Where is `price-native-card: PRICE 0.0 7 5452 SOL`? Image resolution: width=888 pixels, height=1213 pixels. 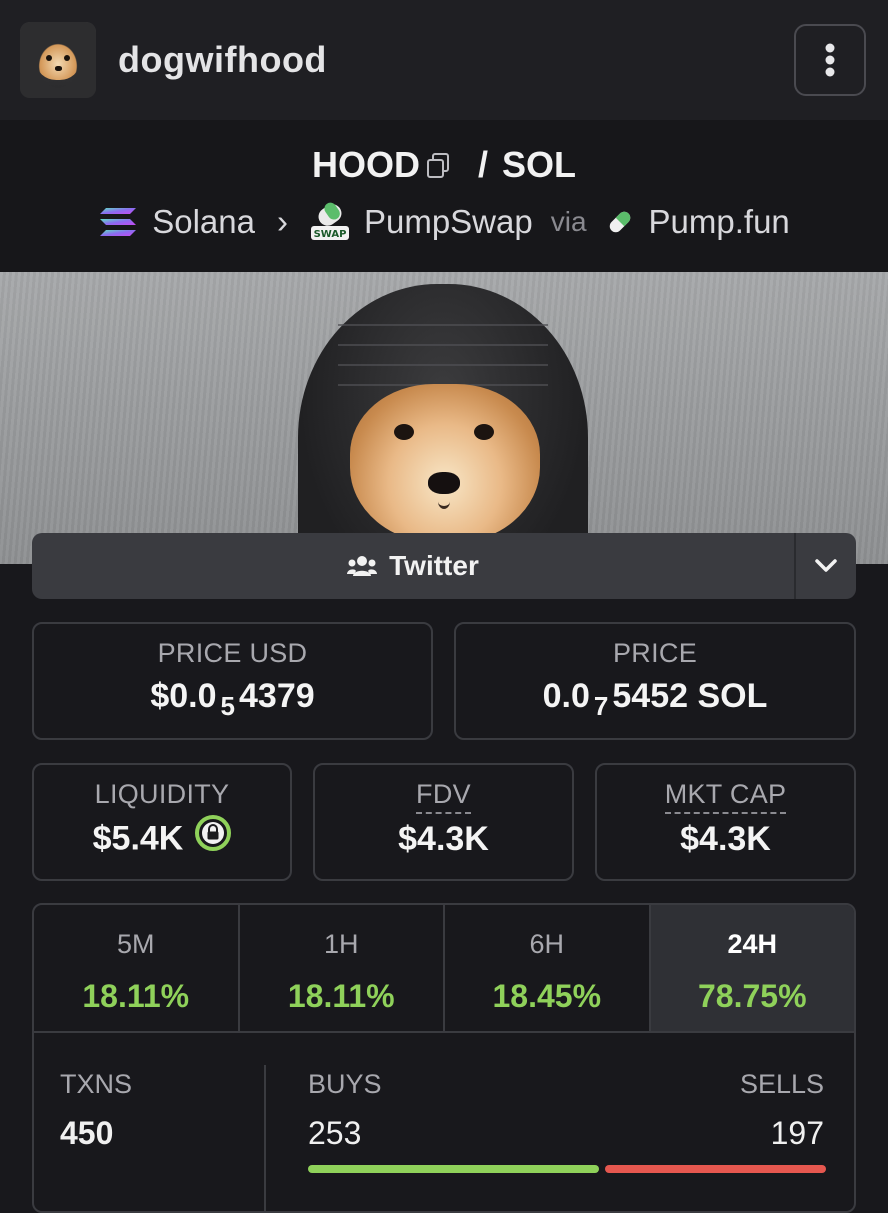 price-native-card: PRICE 0.0 7 5452 SOL is located at coordinates (655, 681).